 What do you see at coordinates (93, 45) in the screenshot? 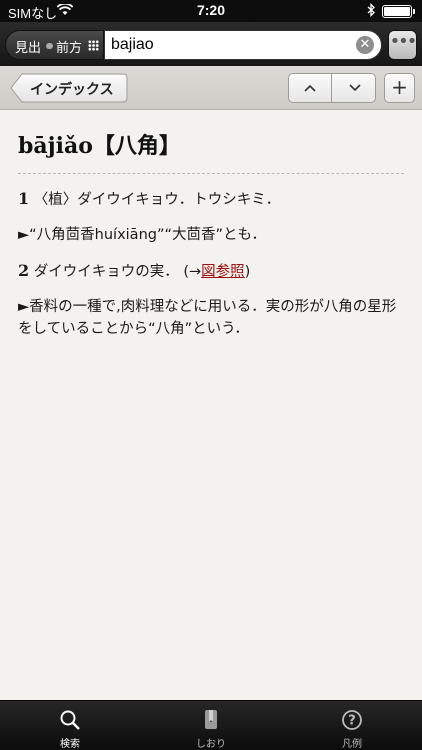
I see `grid-icon` at bounding box center [93, 45].